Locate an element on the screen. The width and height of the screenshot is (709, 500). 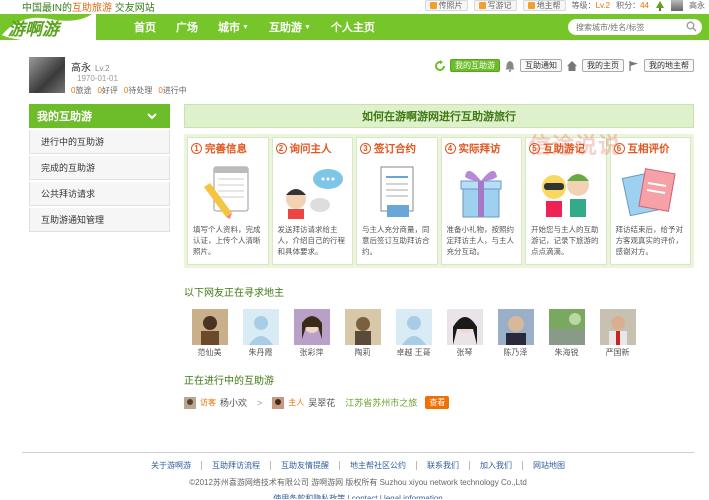
sidebar-item-public-requests: 公共拜访请求 is located at coordinates (99, 194).